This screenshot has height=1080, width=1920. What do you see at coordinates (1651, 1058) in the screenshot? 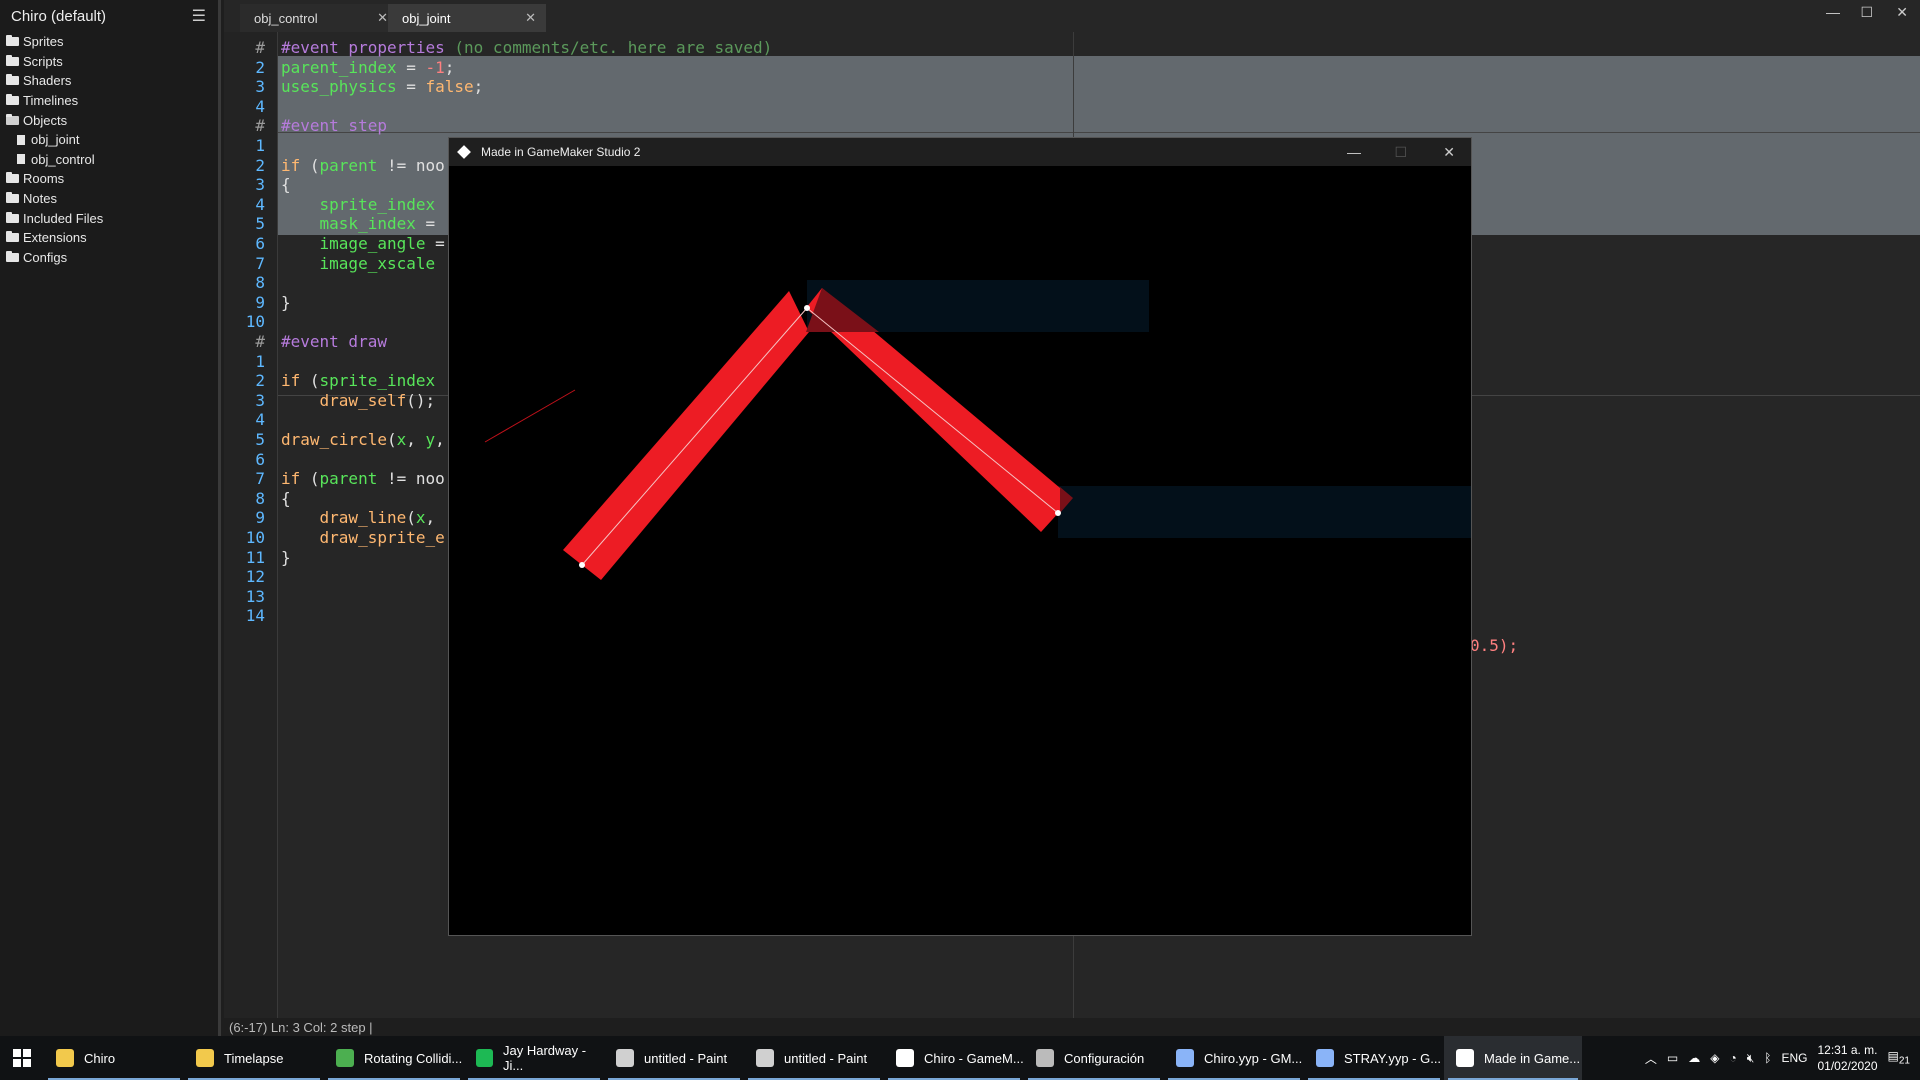
I see `tray-chevron-icon: ︿` at bounding box center [1651, 1058].